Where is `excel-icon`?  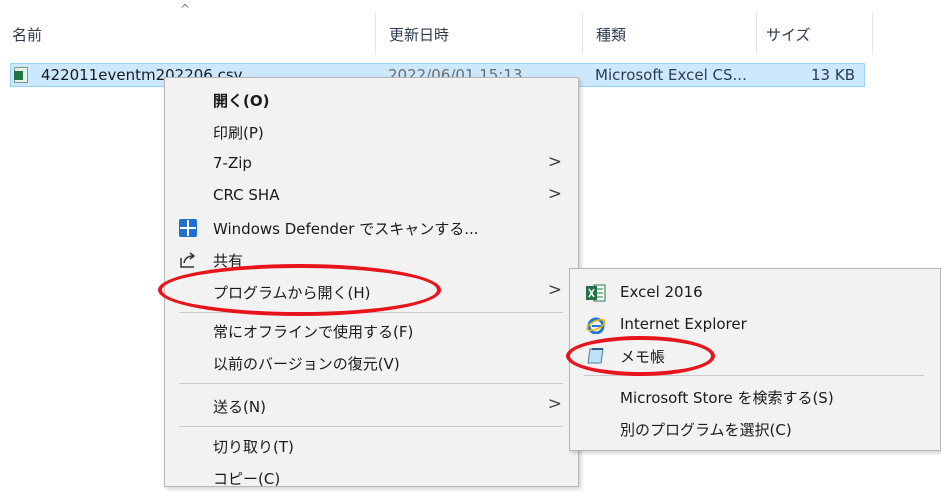 excel-icon is located at coordinates (596, 293).